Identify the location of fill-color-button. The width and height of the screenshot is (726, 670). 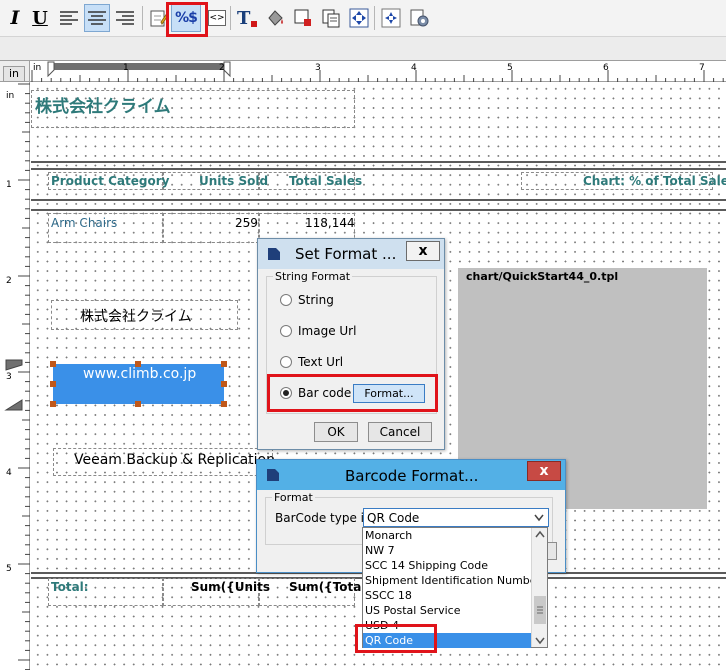
(275, 18).